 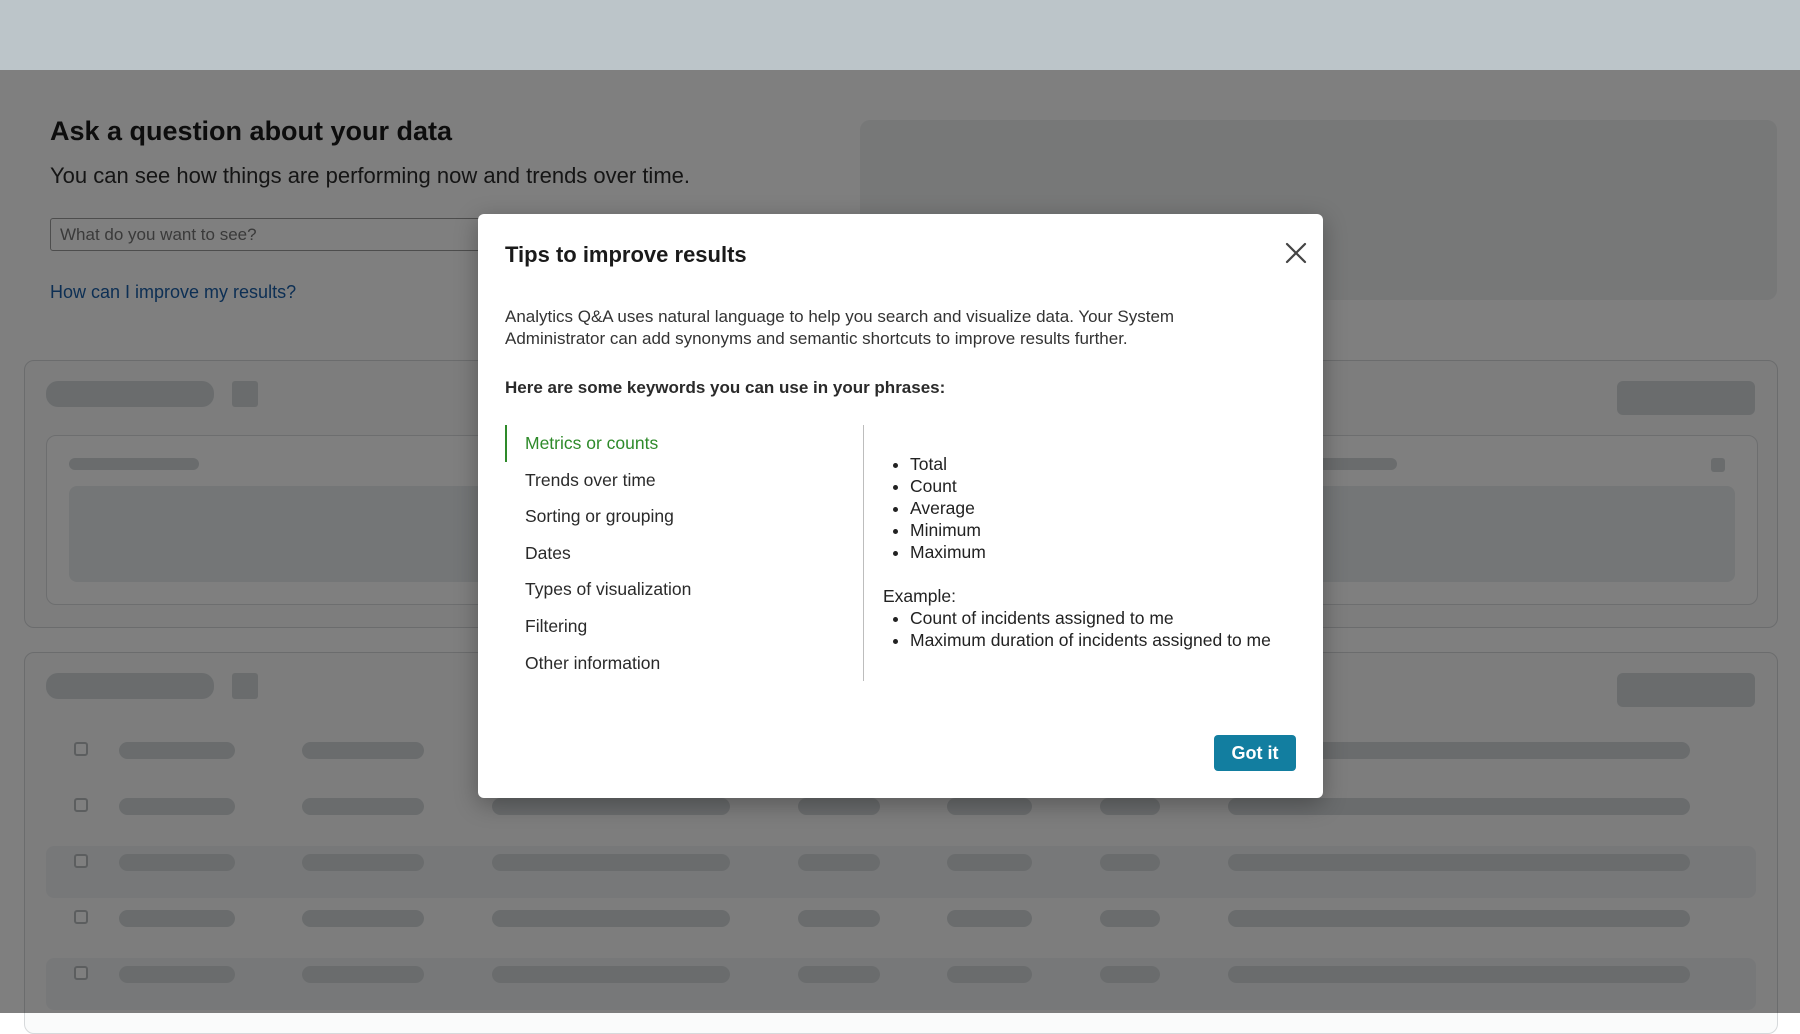 What do you see at coordinates (863, 553) in the screenshot?
I see `category-divider` at bounding box center [863, 553].